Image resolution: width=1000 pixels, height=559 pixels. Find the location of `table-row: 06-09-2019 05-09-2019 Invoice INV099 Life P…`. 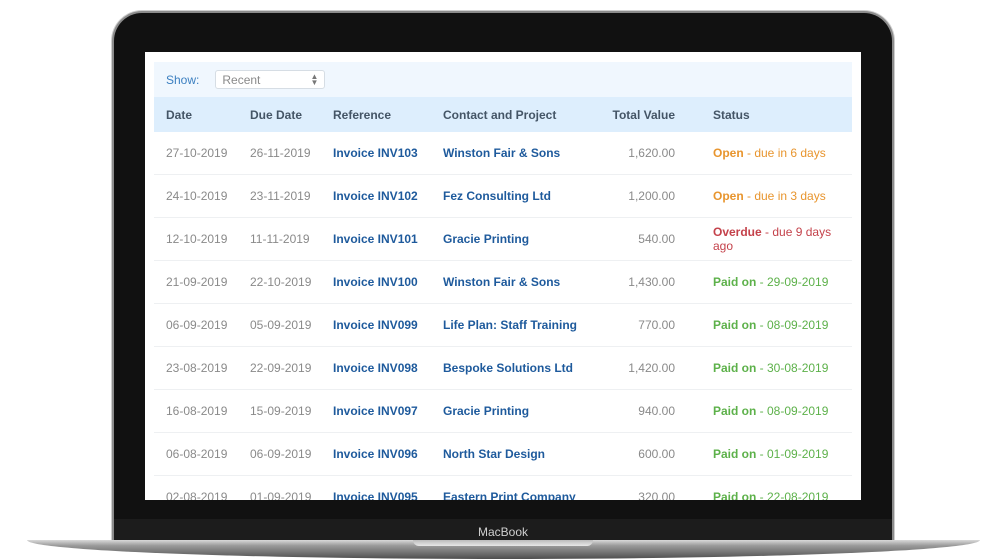

table-row: 06-09-2019 05-09-2019 Invoice INV099 Life P… is located at coordinates (503, 325).